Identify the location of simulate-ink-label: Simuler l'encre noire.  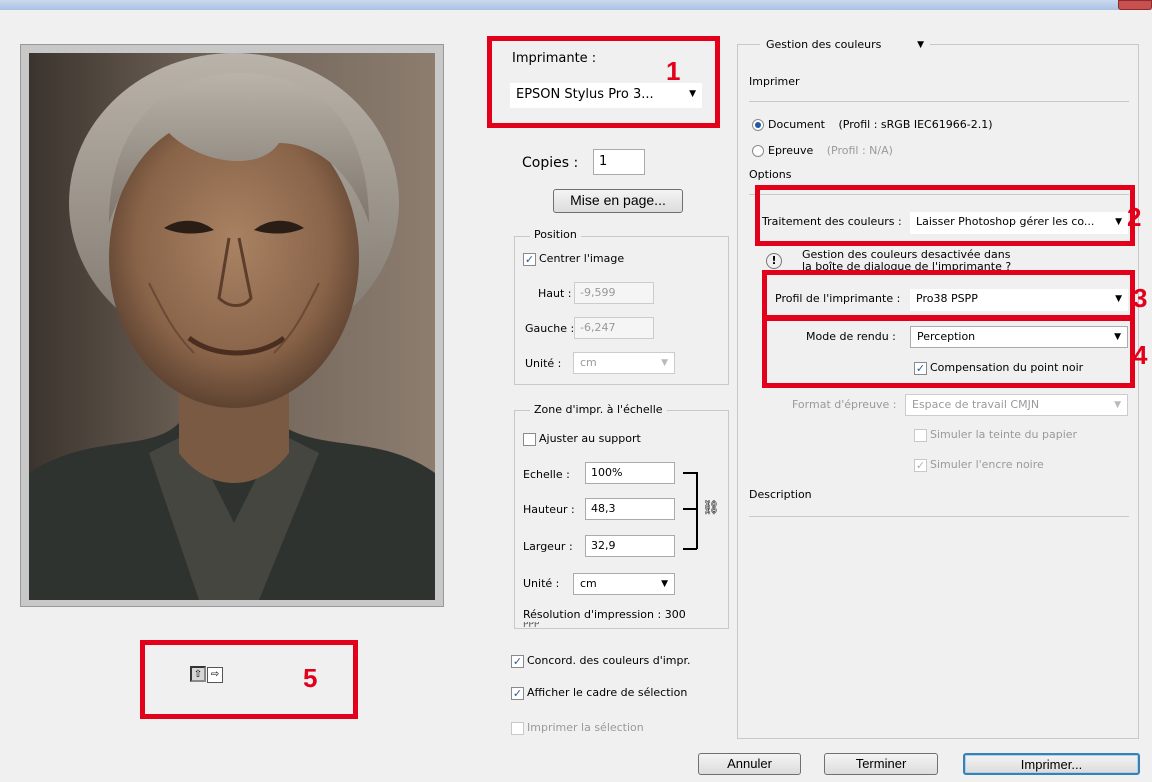
(987, 464).